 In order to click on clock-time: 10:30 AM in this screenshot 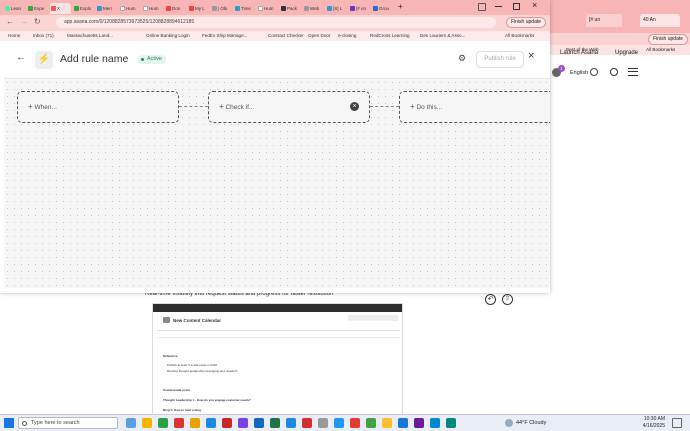, I will do `click(642, 419)`.